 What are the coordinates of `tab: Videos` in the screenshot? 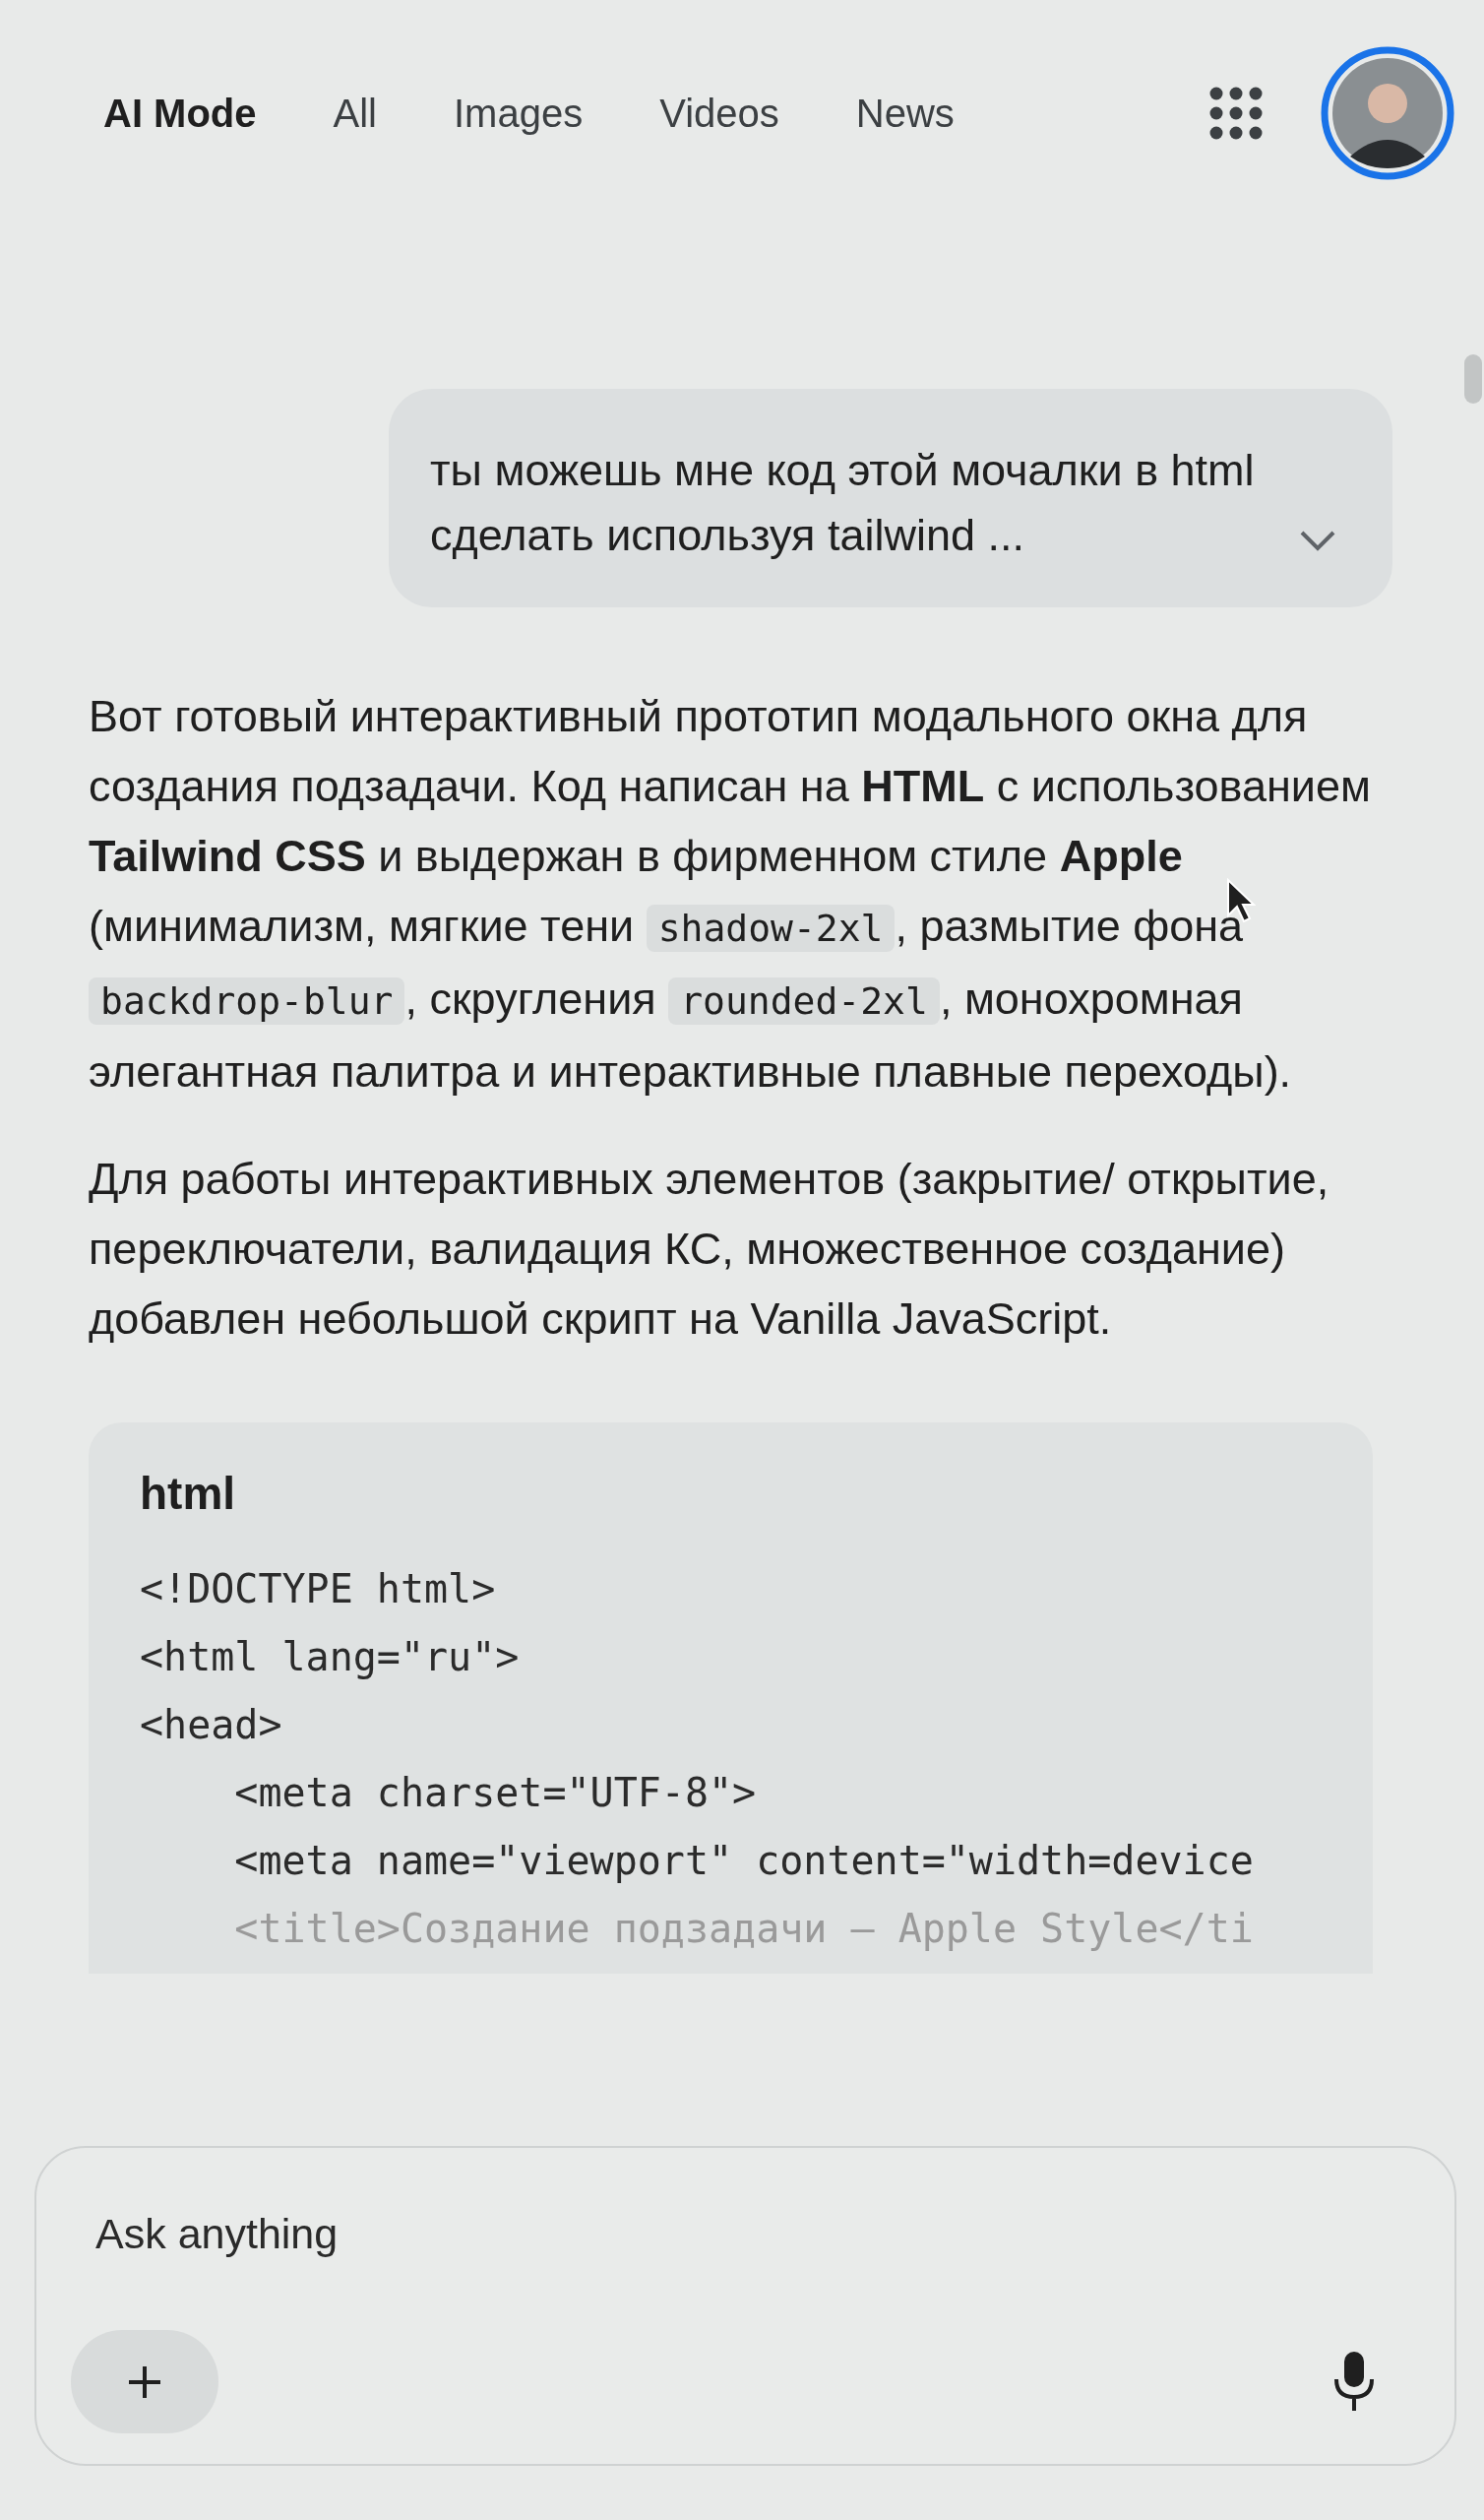 It's located at (719, 113).